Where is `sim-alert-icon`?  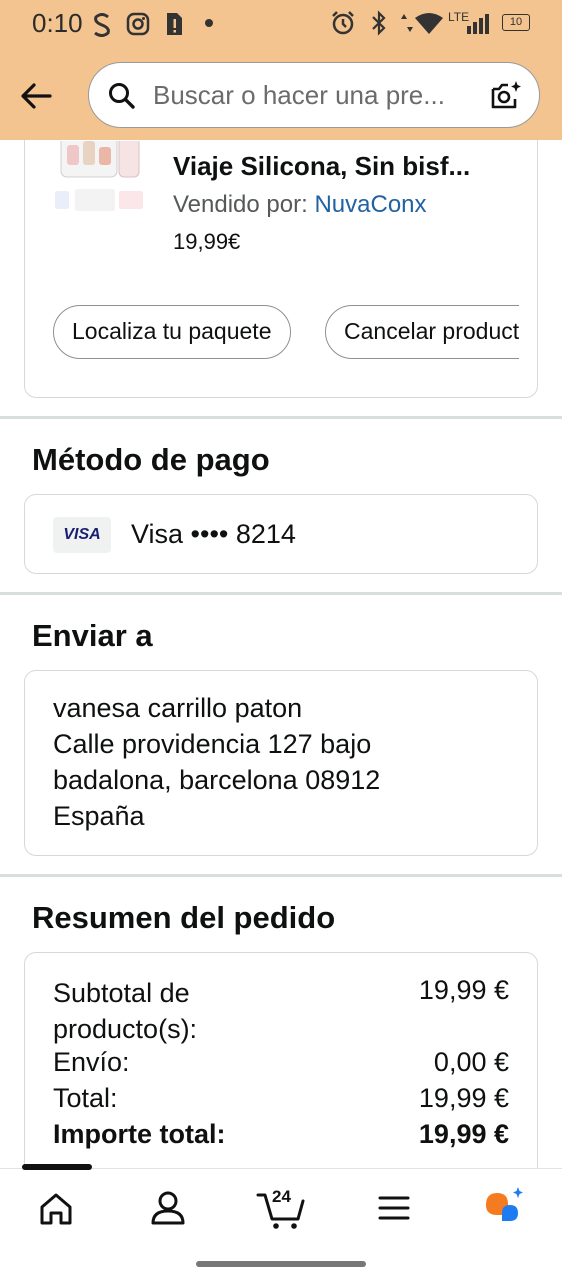 sim-alert-icon is located at coordinates (174, 24).